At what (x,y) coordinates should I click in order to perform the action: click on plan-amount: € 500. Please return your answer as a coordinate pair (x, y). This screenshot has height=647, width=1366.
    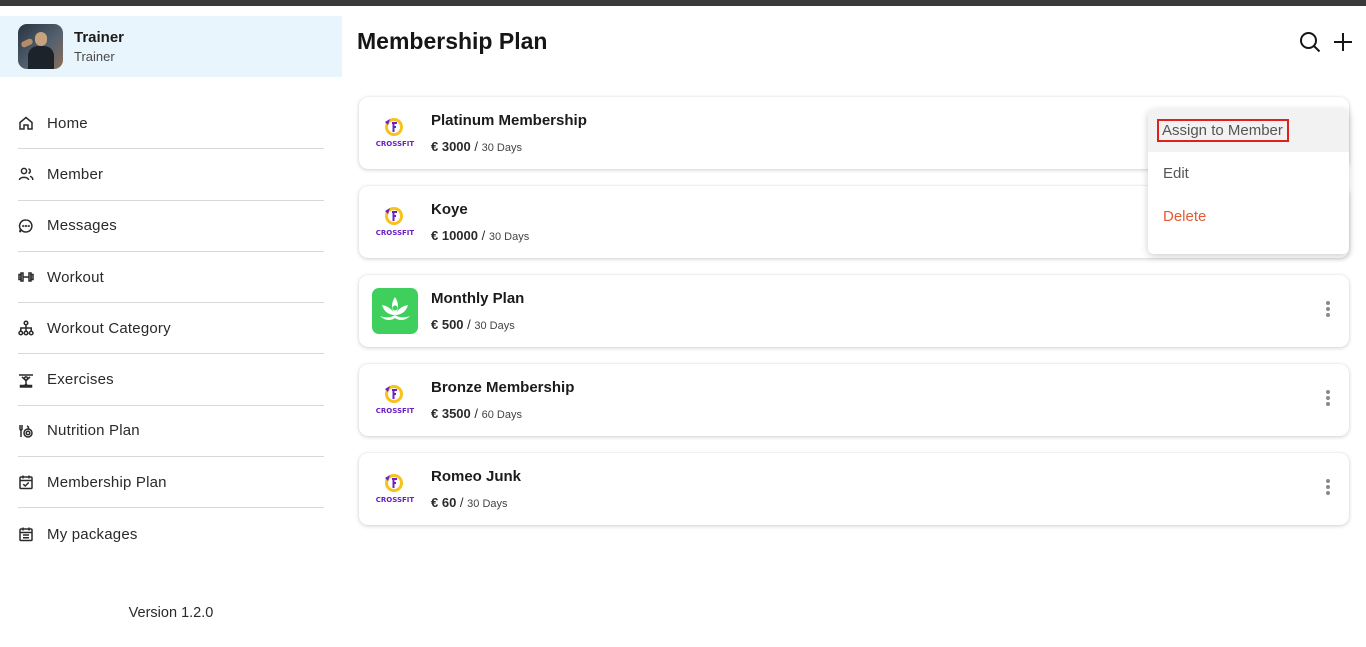
    Looking at the image, I should click on (447, 324).